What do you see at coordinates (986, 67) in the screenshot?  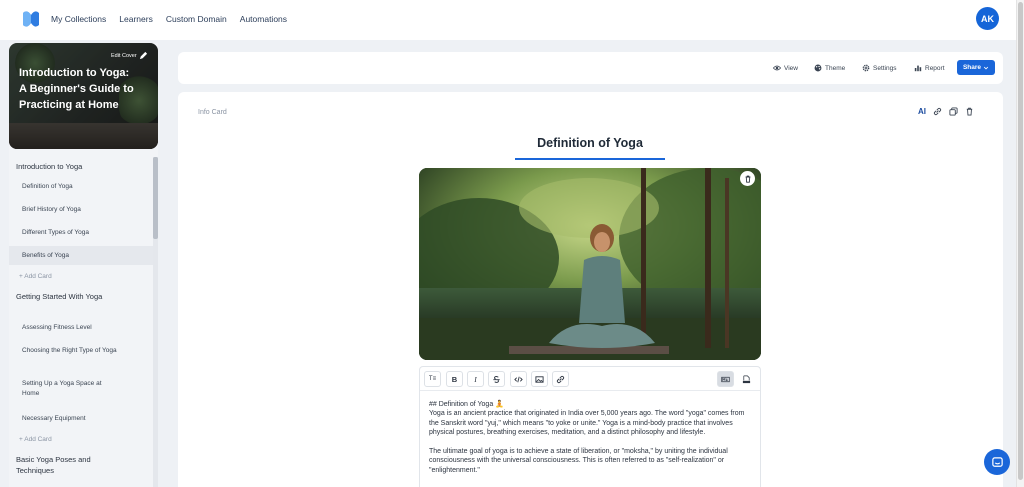 I see `chevron-down-icon` at bounding box center [986, 67].